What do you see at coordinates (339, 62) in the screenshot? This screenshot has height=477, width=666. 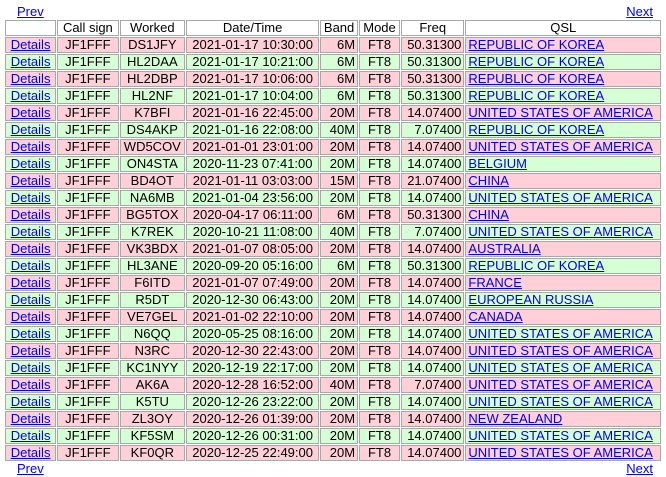 I see `band-cell: 6M` at bounding box center [339, 62].